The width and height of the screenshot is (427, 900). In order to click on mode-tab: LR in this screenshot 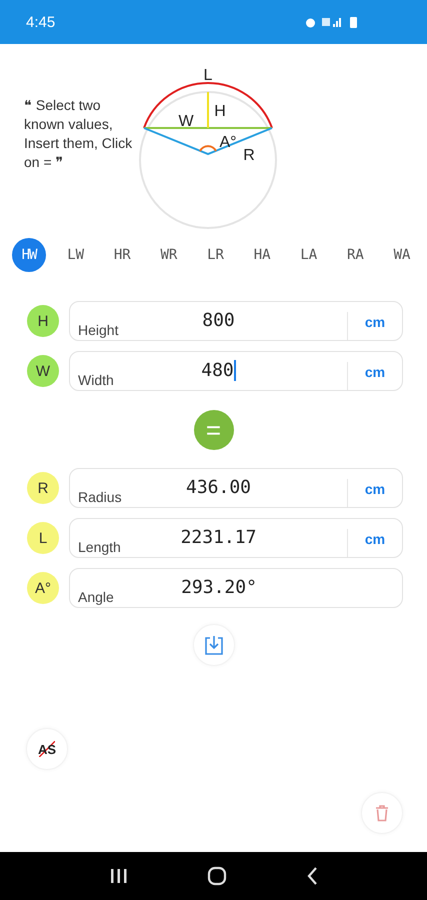, I will do `click(215, 255)`.